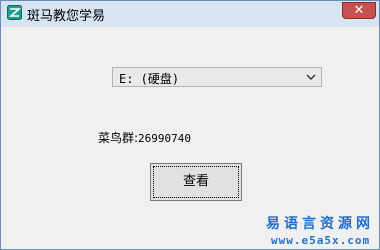 The width and height of the screenshot is (380, 250). What do you see at coordinates (311, 77) in the screenshot?
I see `chevron-down-icon` at bounding box center [311, 77].